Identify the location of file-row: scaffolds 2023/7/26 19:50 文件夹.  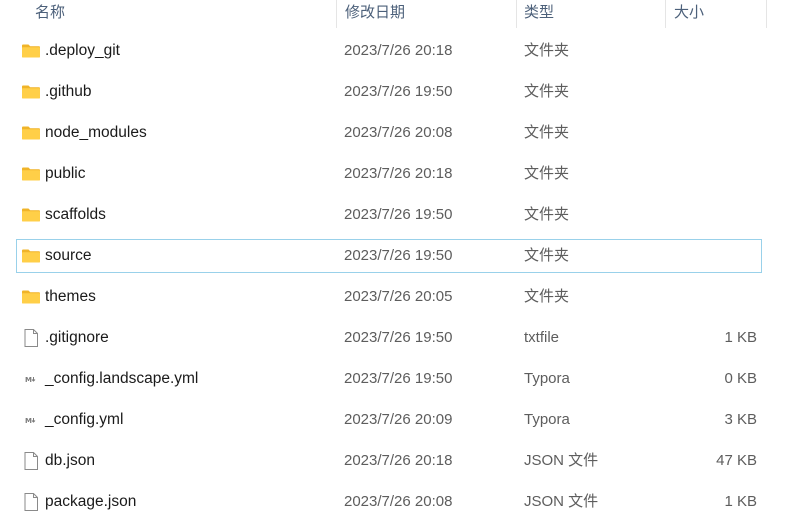
(389, 215).